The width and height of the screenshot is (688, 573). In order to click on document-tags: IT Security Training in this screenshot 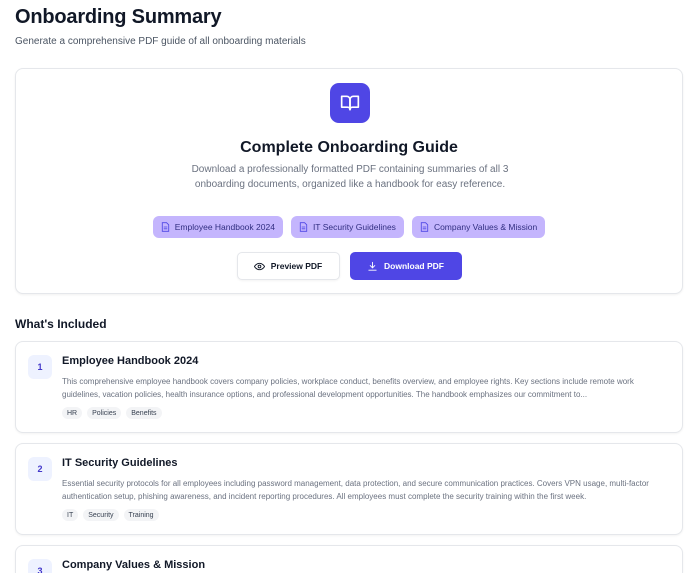, I will do `click(110, 515)`.